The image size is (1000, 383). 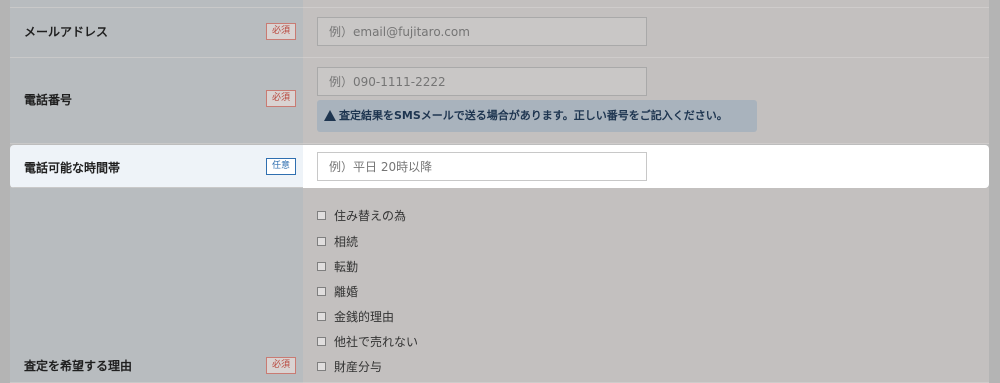 I want to click on reason-option: 相続, so click(x=337, y=241).